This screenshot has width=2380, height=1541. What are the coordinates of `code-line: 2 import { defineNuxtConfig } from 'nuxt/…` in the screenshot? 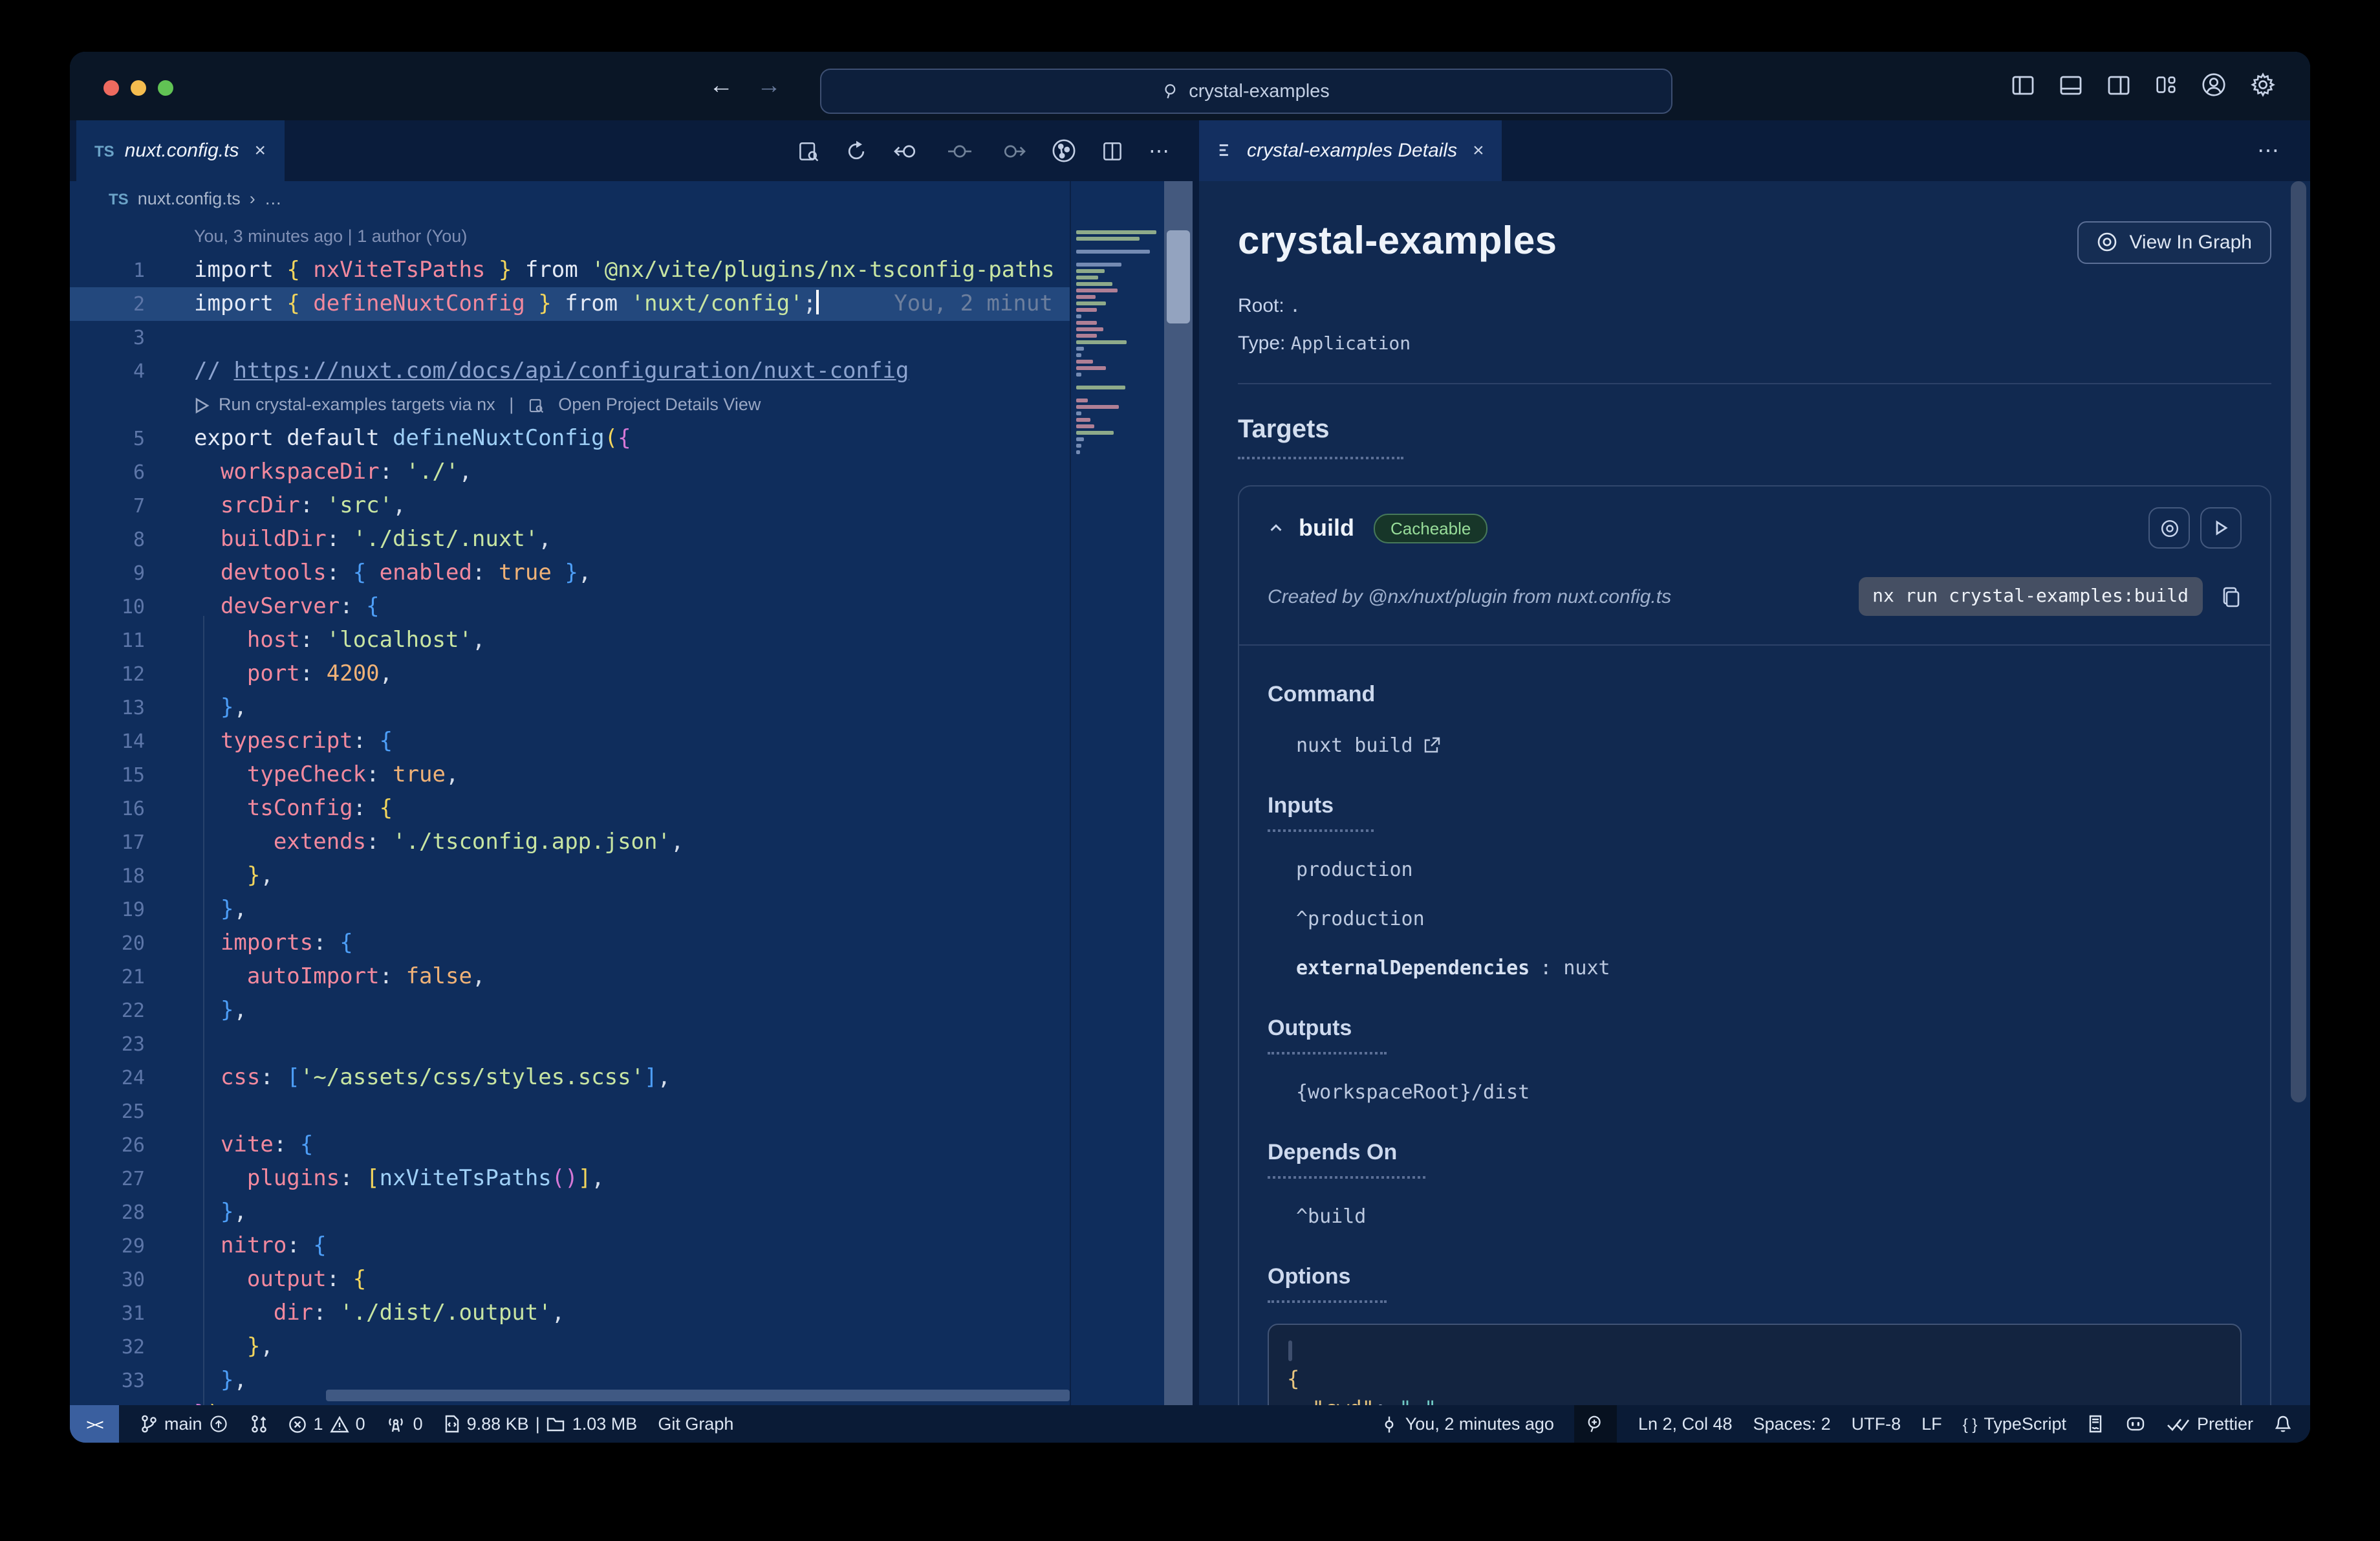 It's located at (570, 304).